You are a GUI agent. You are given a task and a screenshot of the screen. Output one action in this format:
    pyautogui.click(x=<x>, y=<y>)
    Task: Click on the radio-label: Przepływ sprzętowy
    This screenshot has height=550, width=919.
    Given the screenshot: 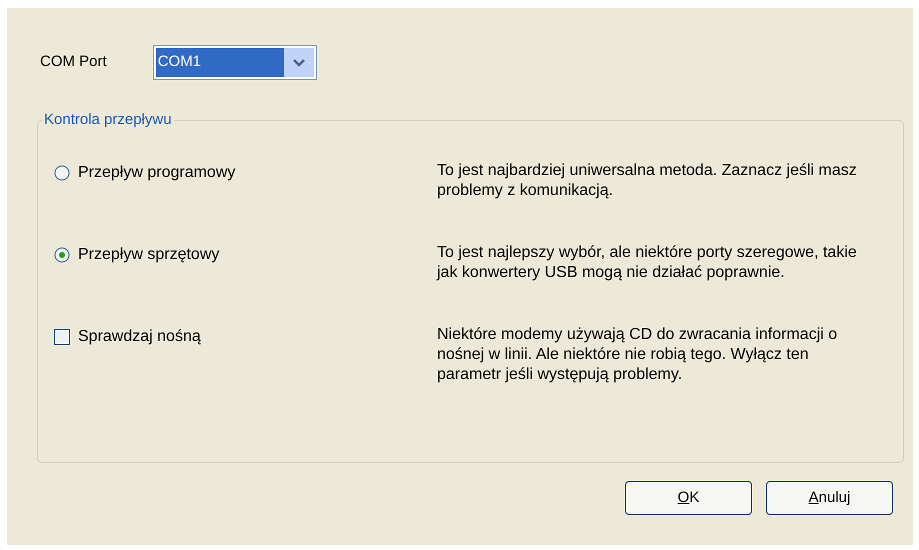 What is the action you would take?
    pyautogui.click(x=149, y=255)
    